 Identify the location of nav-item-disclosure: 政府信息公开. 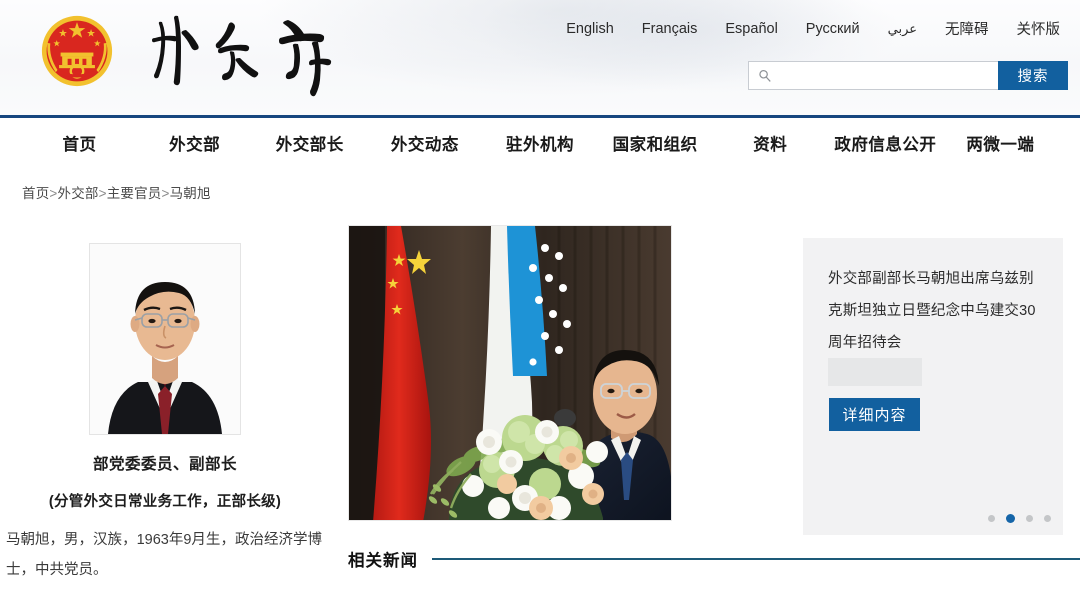
(885, 143).